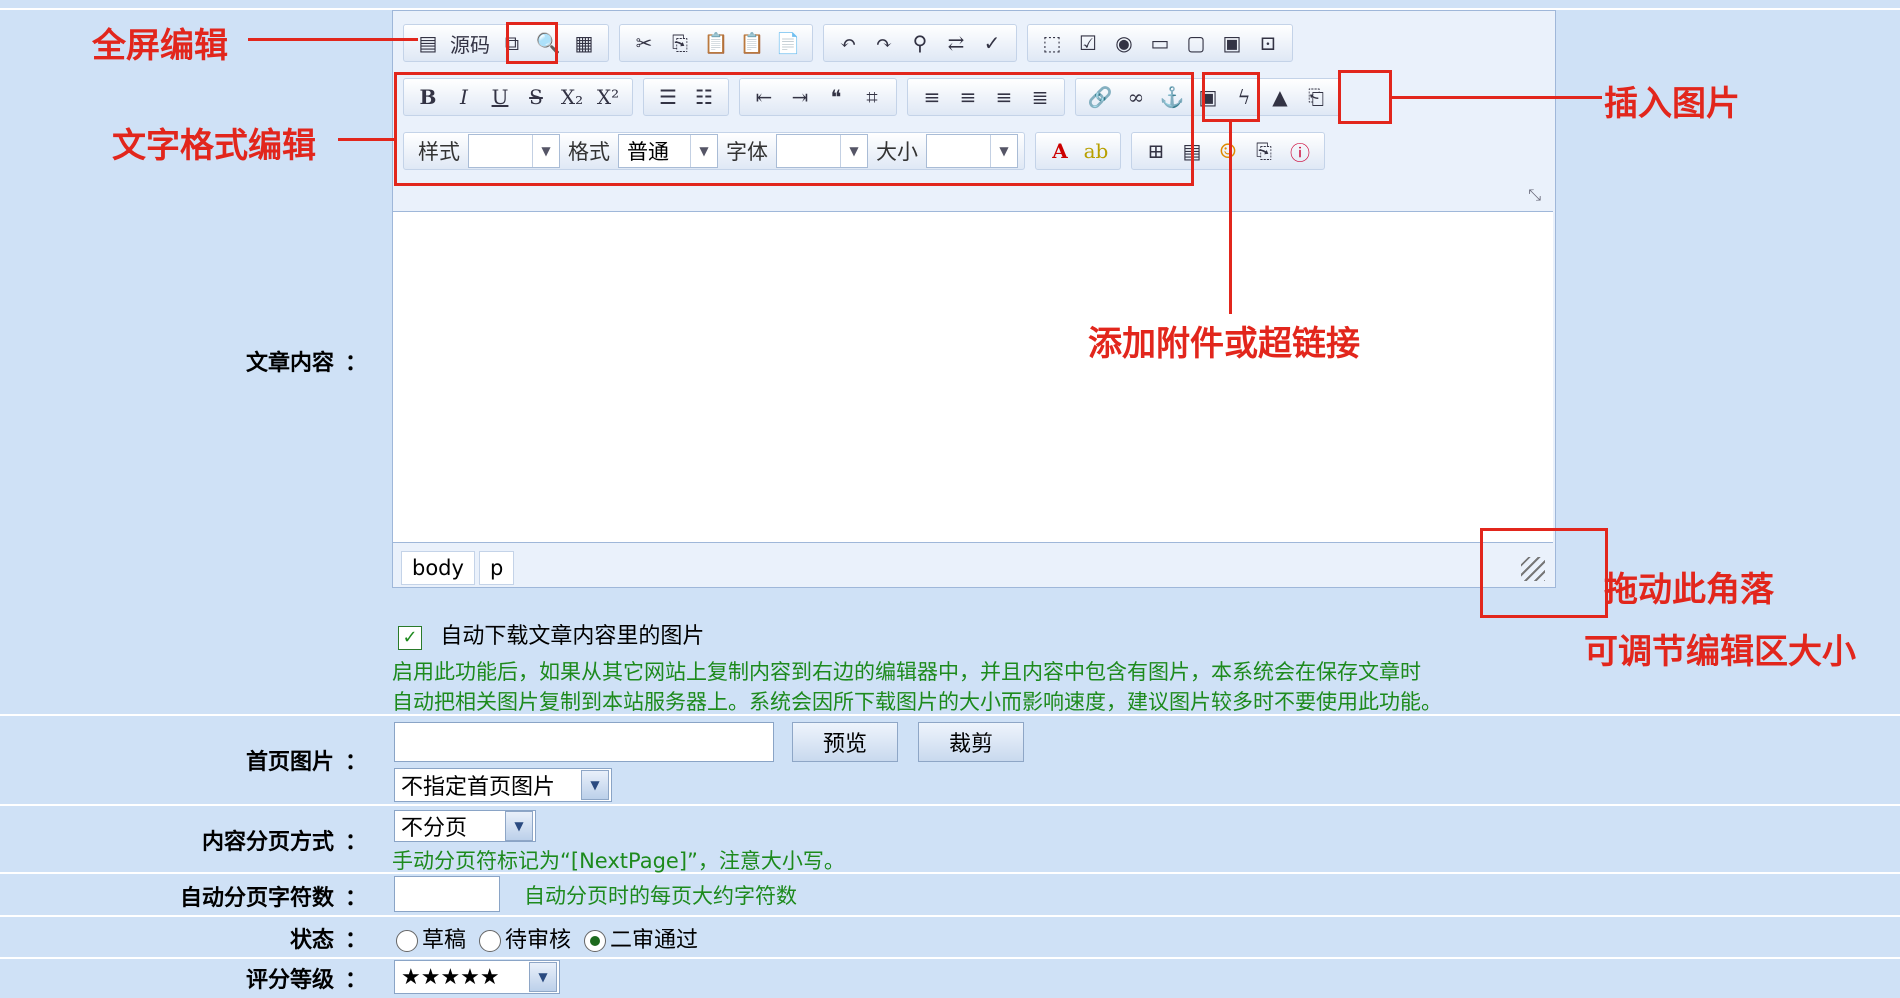  What do you see at coordinates (848, 43) in the screenshot?
I see `undo-icon: ↶` at bounding box center [848, 43].